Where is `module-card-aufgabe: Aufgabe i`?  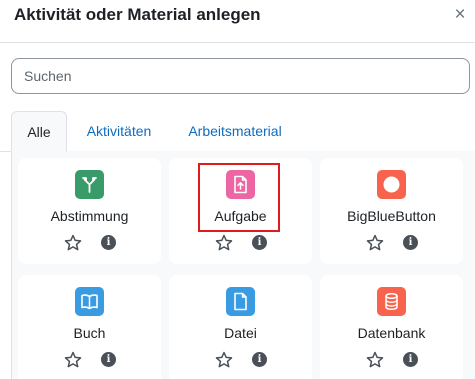
module-card-aufgabe: Aufgabe i is located at coordinates (240, 211).